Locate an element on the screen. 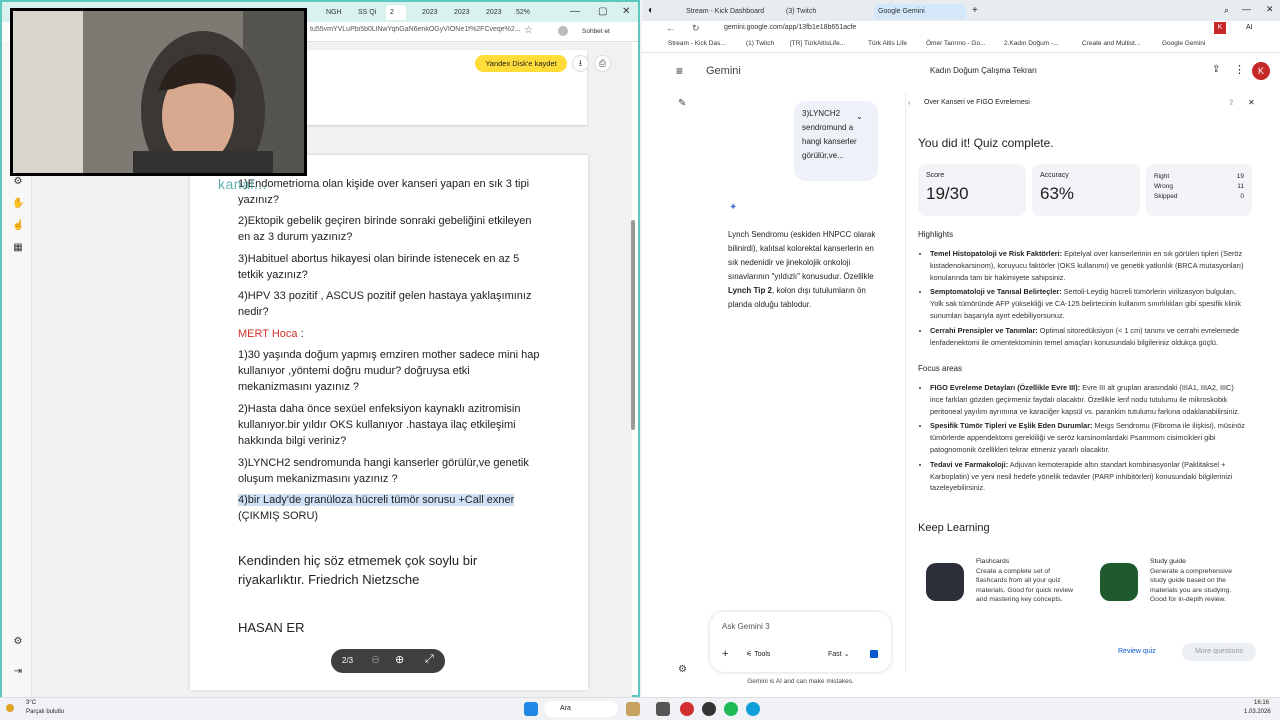  bookmark-2: (1) Twitch is located at coordinates (760, 43).